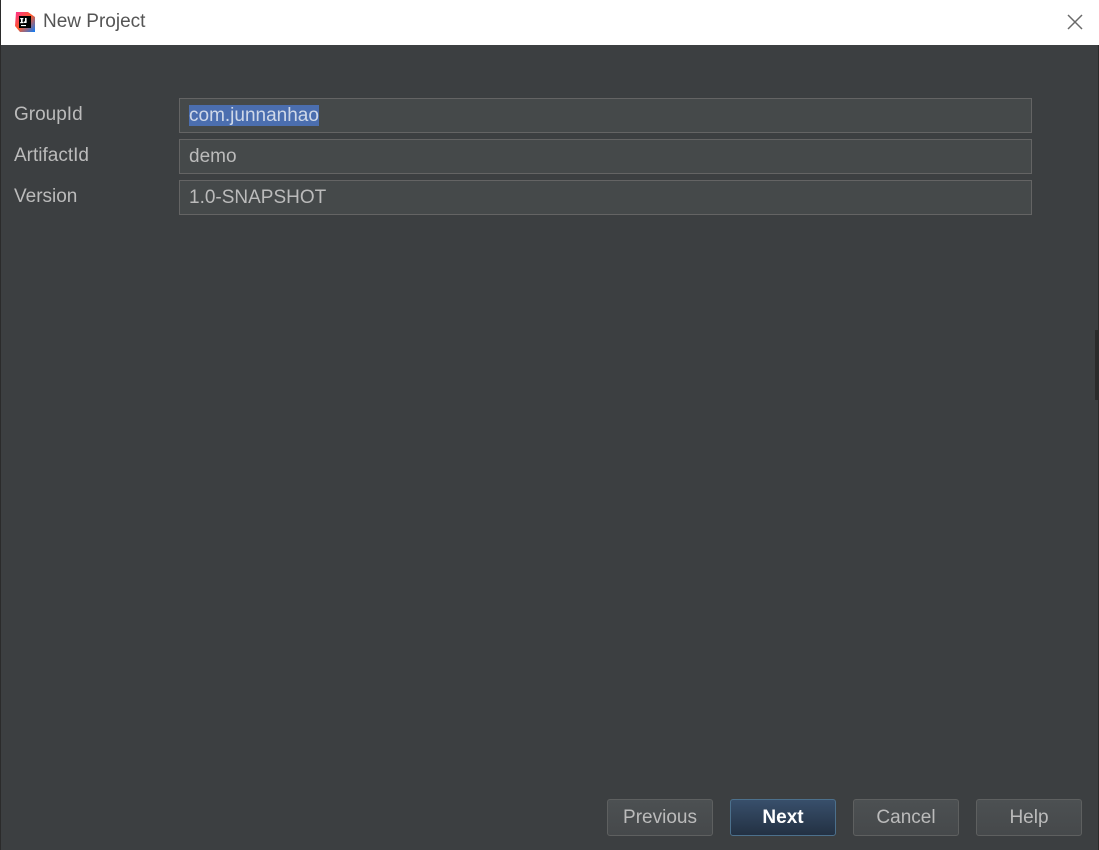  I want to click on artifactid-row: ArtifactId demo, so click(550, 156).